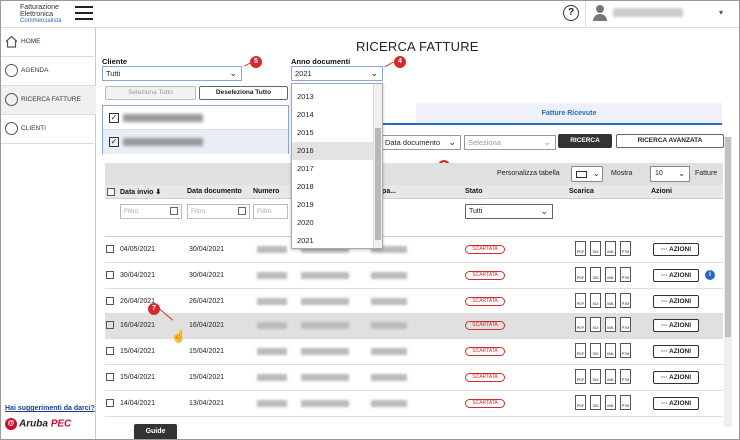 This screenshot has width=740, height=440. What do you see at coordinates (421, 142) in the screenshot?
I see `date-type-select: Data documento ⌄` at bounding box center [421, 142].